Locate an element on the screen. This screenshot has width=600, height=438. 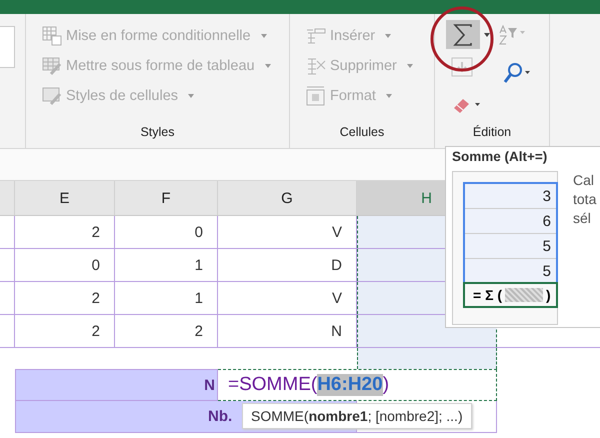
cell-brush-icon is located at coordinates (52, 96).